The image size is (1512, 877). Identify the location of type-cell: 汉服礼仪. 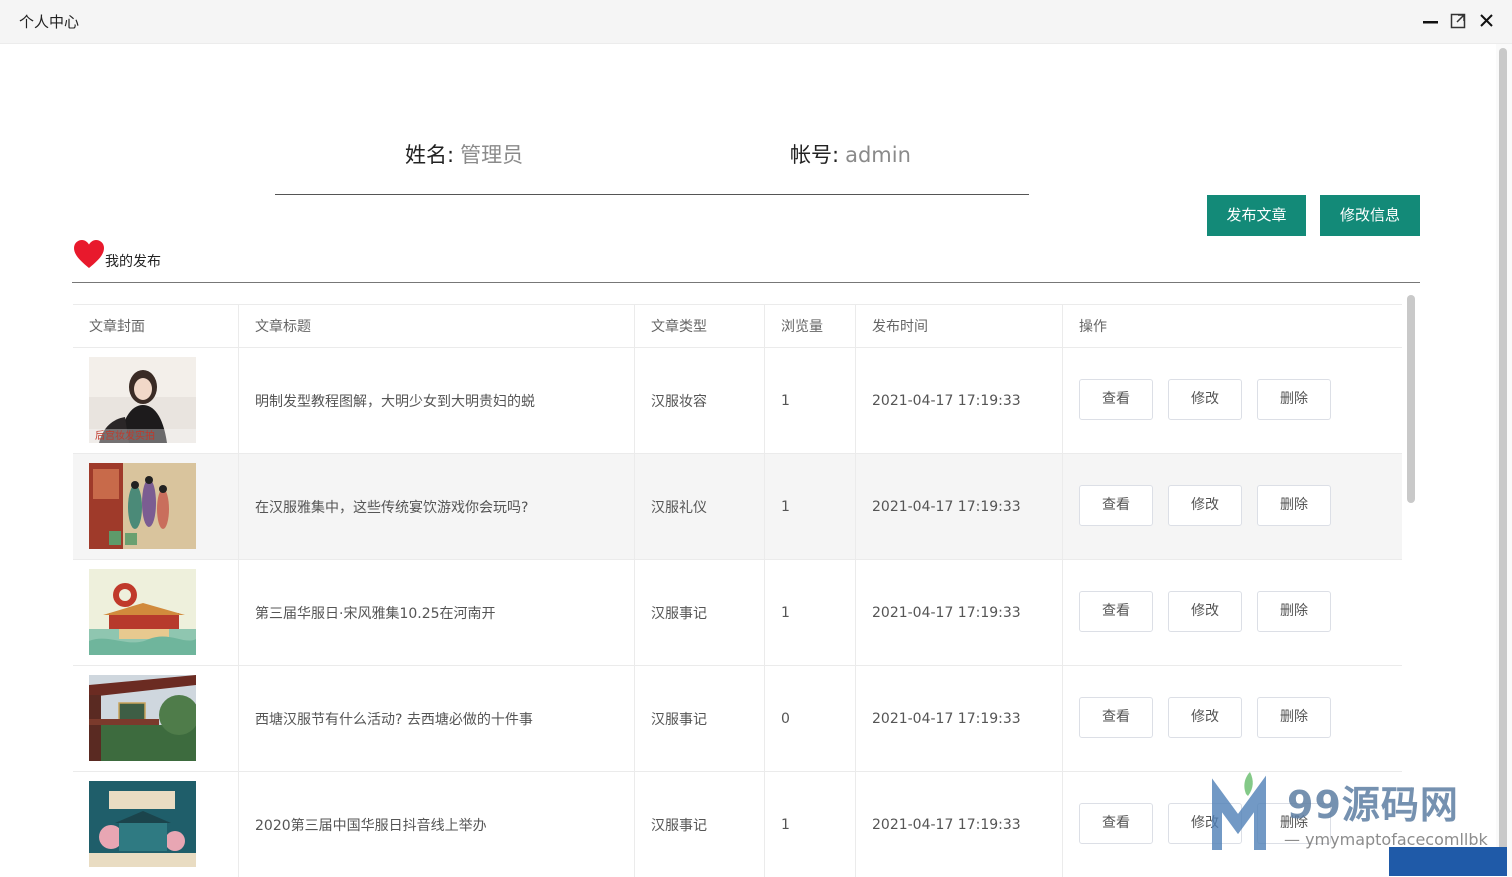
(700, 506).